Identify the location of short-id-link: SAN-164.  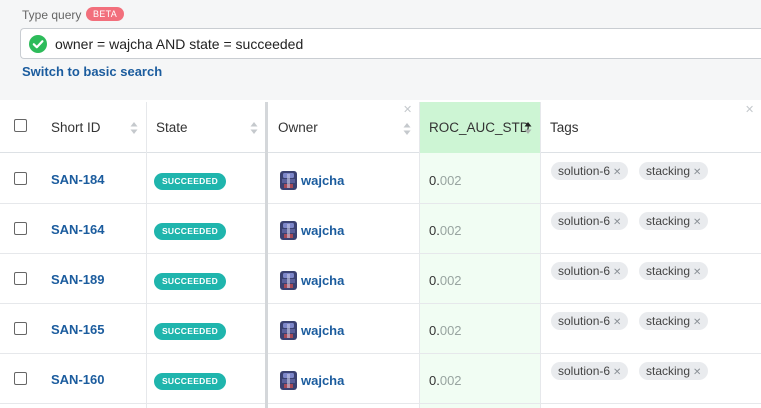
(77, 229).